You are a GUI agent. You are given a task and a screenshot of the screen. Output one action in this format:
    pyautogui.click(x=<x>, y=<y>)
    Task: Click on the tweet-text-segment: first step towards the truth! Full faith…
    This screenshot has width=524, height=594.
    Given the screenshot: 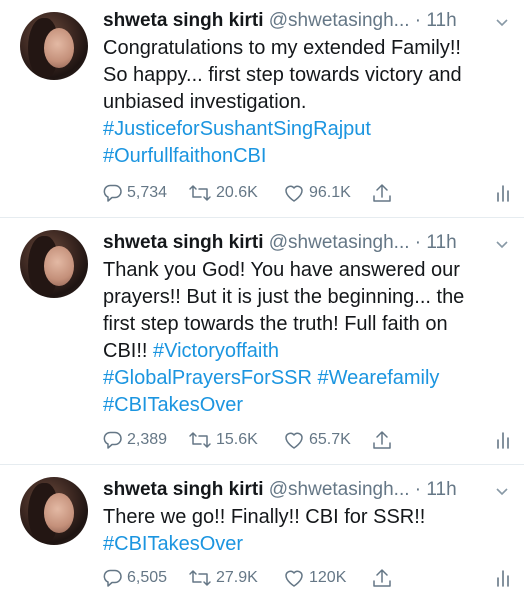 What is the action you would take?
    pyautogui.click(x=275, y=324)
    